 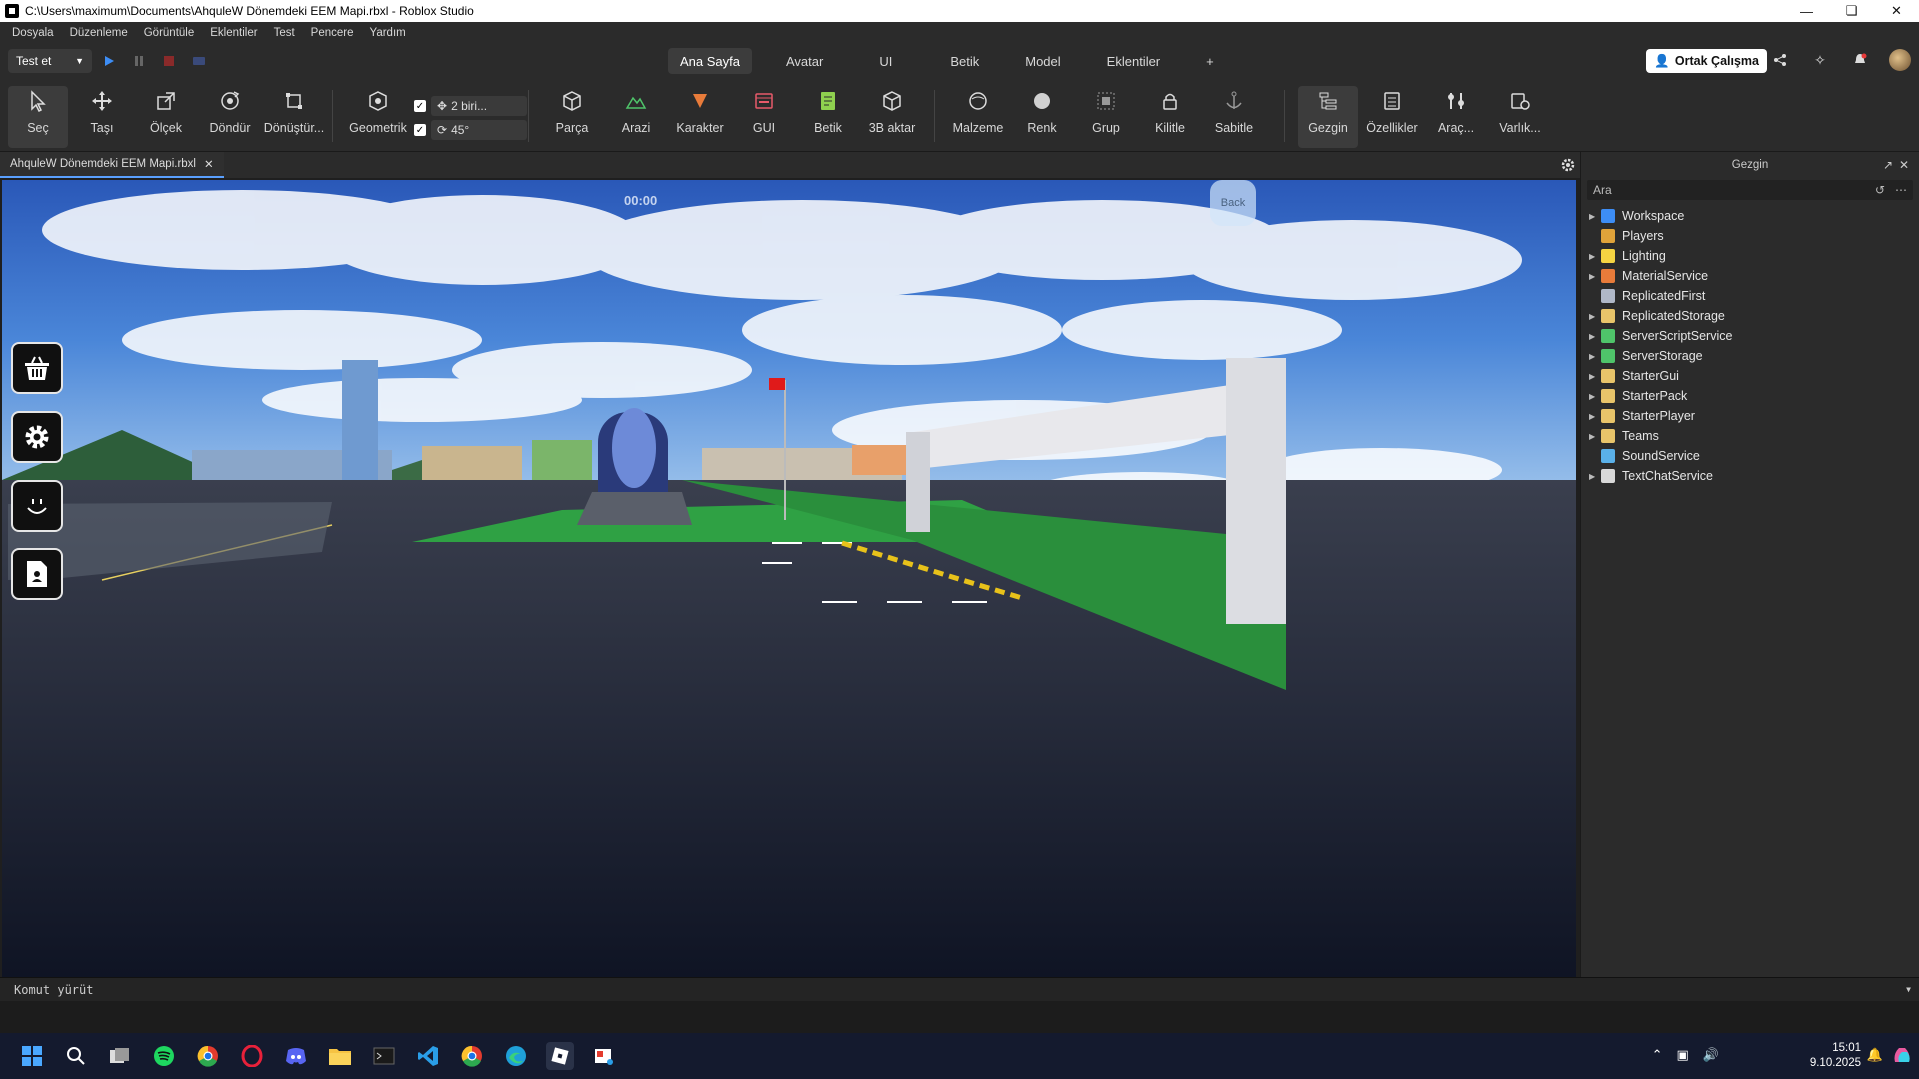 I want to click on test-mode-dropdown: Test et ▼, so click(x=50, y=61).